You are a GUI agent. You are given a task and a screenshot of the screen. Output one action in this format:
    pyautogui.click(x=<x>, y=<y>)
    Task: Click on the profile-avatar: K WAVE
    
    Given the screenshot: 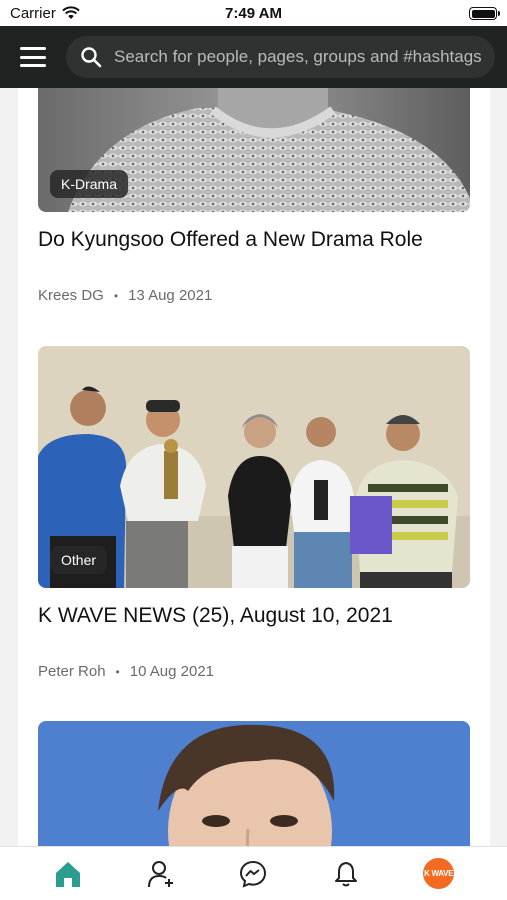 What is the action you would take?
    pyautogui.click(x=439, y=873)
    